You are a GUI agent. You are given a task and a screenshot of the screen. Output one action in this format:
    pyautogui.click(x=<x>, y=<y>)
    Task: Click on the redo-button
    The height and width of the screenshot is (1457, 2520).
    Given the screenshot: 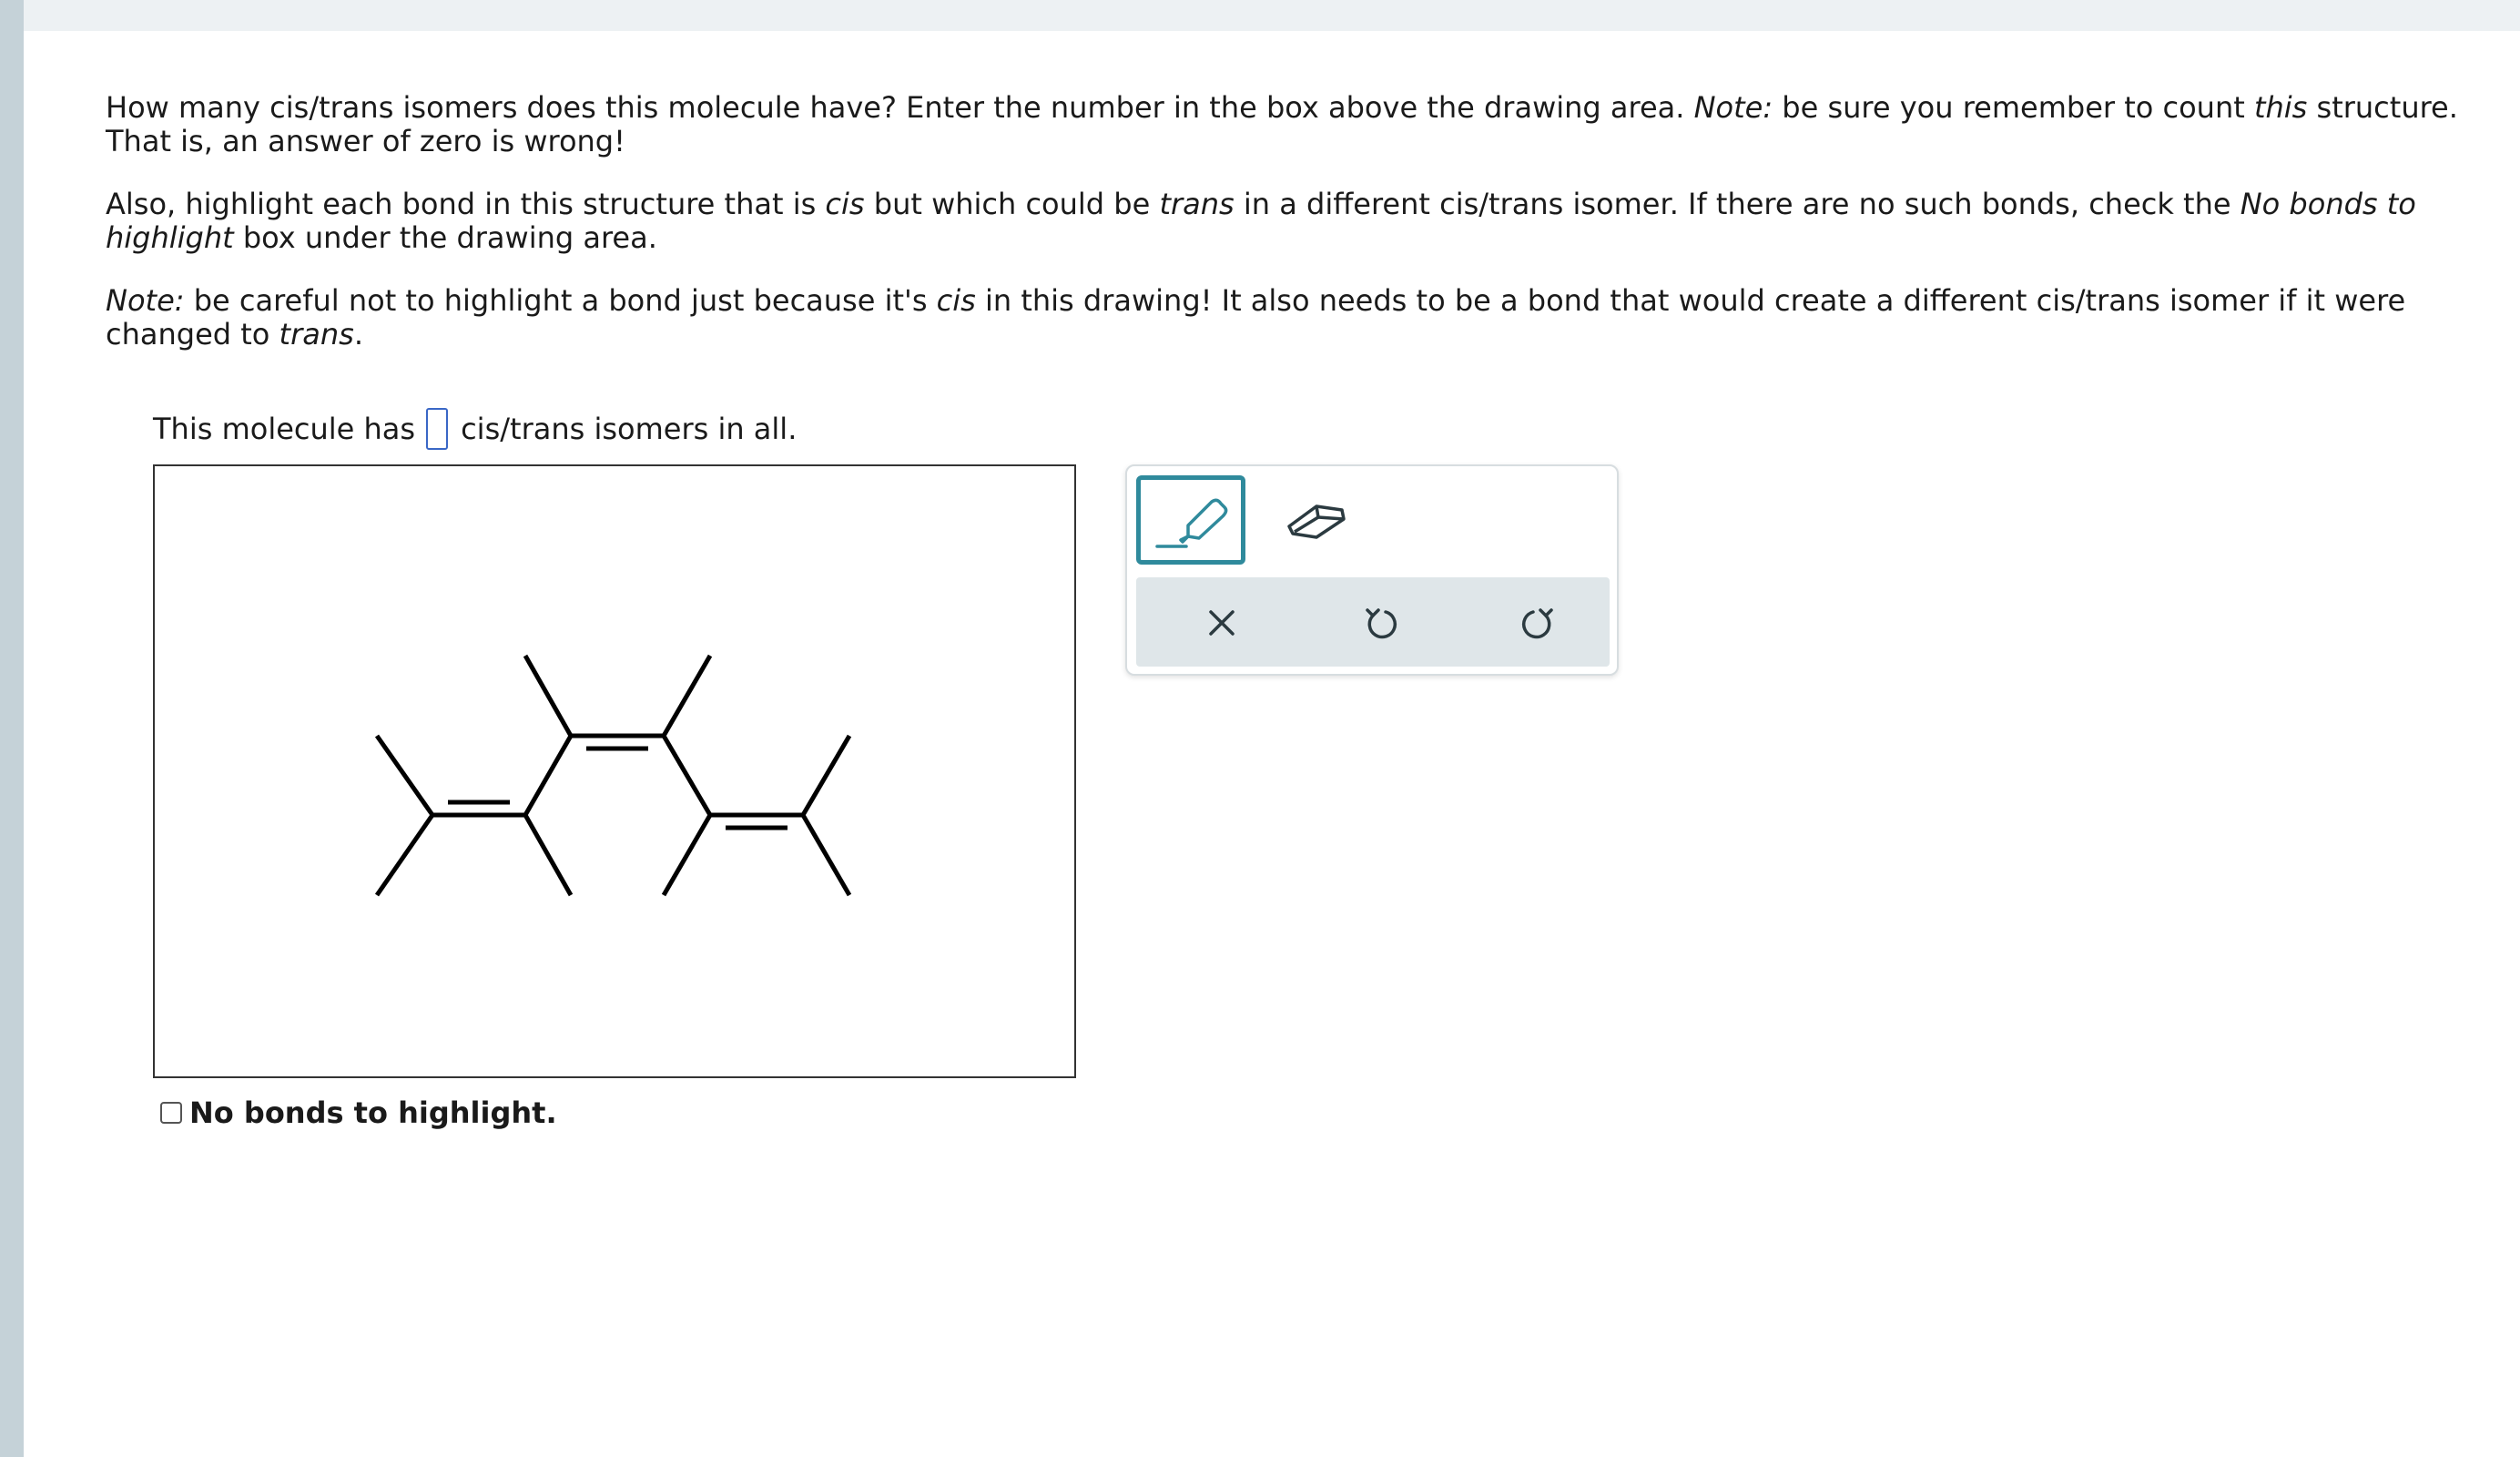 What is the action you would take?
    pyautogui.click(x=1539, y=623)
    